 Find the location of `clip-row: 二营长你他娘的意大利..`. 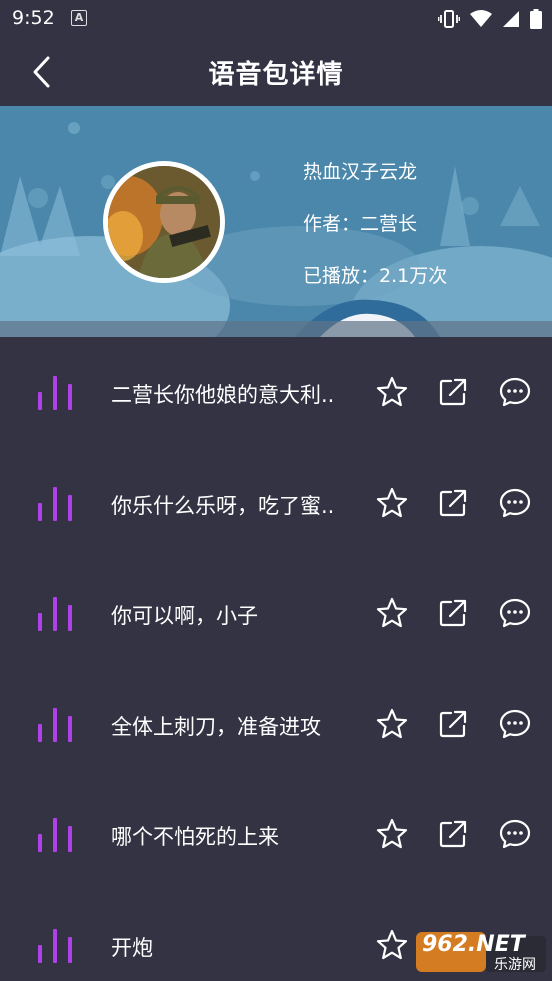

clip-row: 二营长你他娘的意大利.. is located at coordinates (276, 392).